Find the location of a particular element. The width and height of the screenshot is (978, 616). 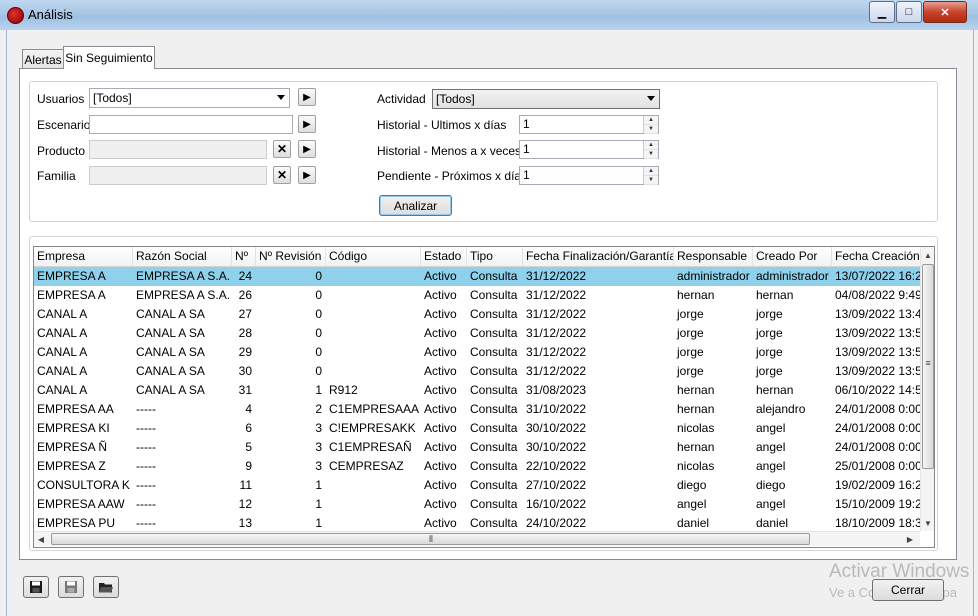

table-cell: diego is located at coordinates (692, 485).